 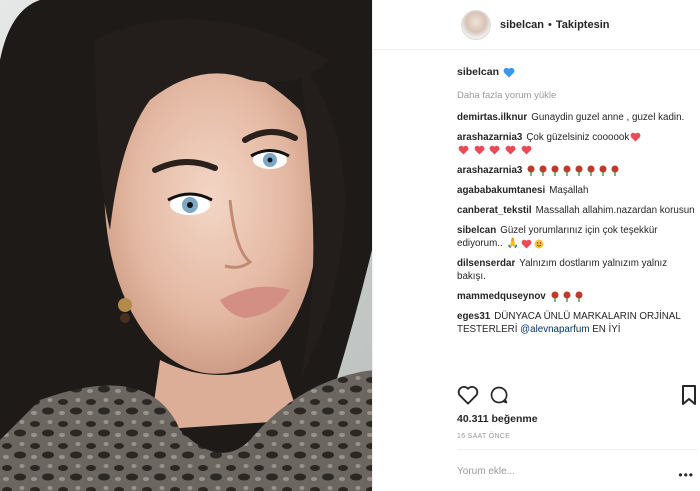 I want to click on likes-count: 40.311 beğenme, so click(x=497, y=419).